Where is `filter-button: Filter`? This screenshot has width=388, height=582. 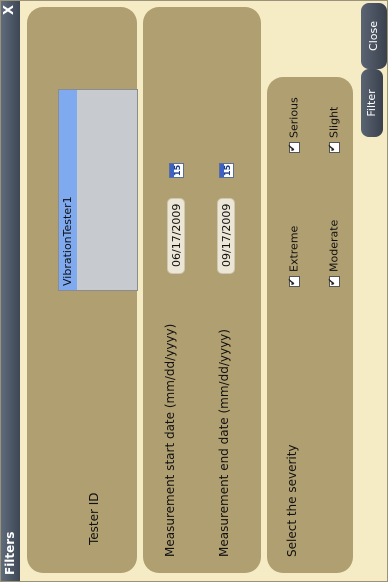
filter-button: Filter is located at coordinates (372, 103).